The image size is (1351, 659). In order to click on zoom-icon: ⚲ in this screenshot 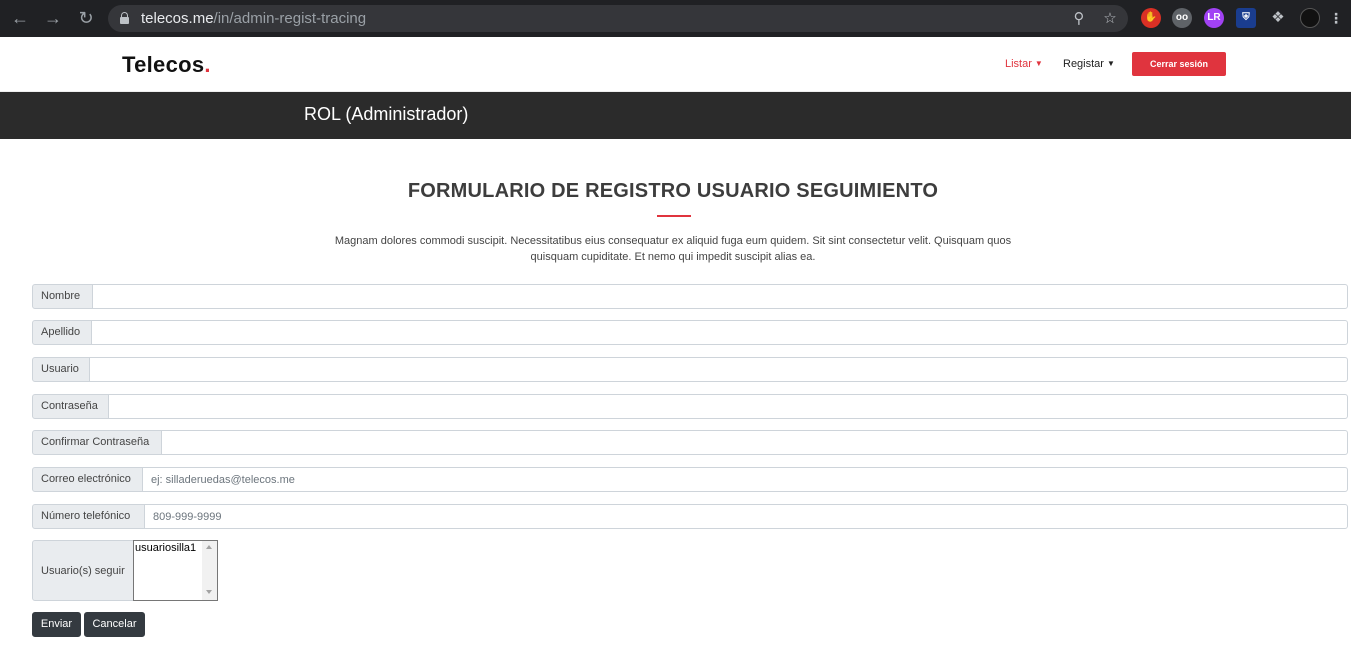, I will do `click(1079, 19)`.